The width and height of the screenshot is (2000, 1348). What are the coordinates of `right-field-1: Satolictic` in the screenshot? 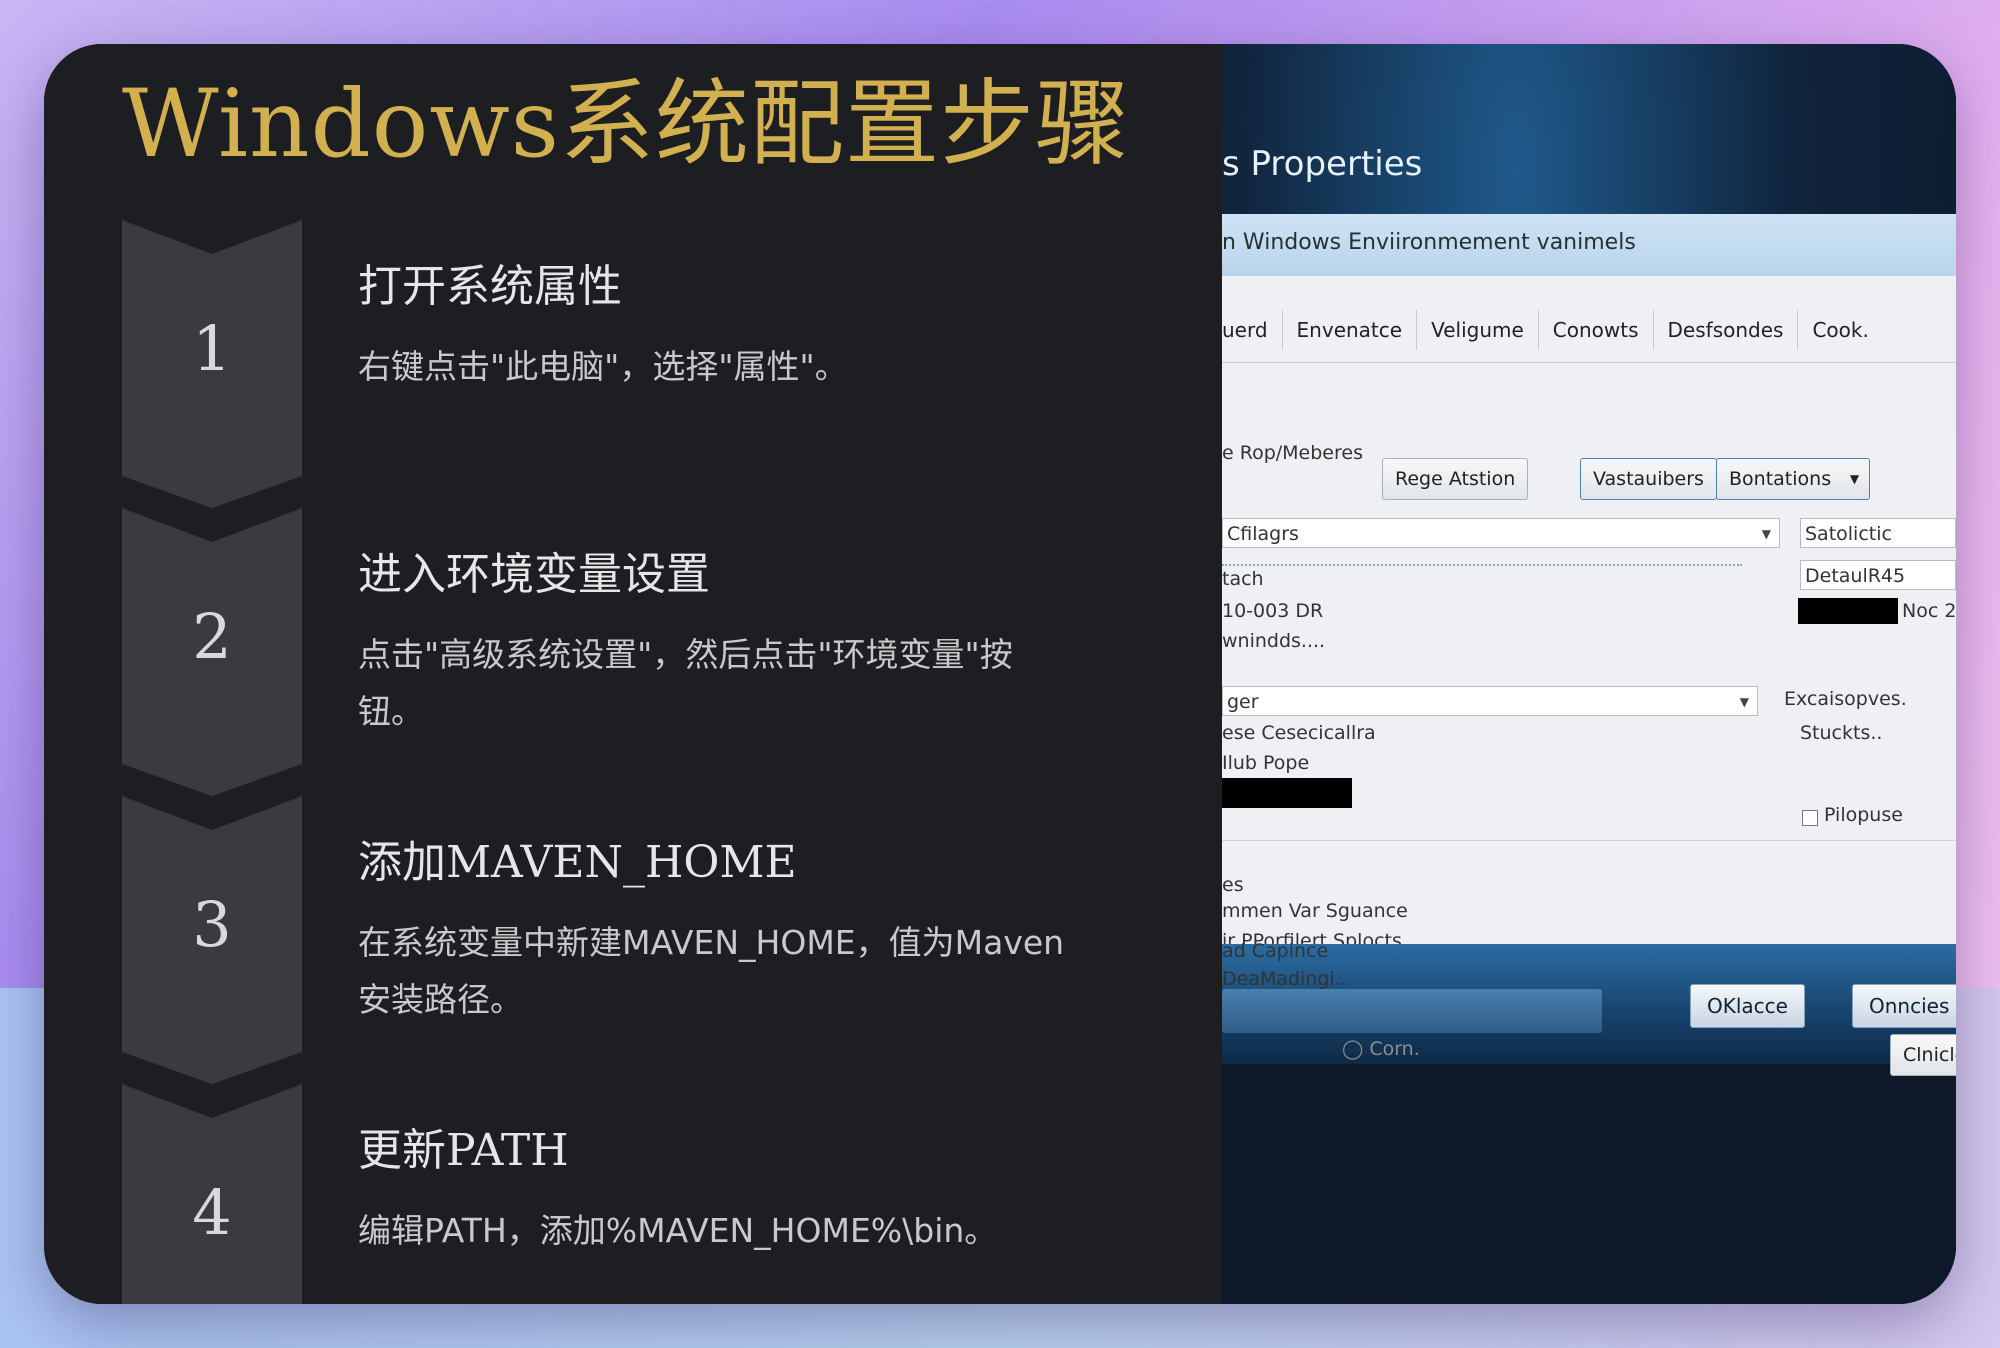 It's located at (1878, 533).